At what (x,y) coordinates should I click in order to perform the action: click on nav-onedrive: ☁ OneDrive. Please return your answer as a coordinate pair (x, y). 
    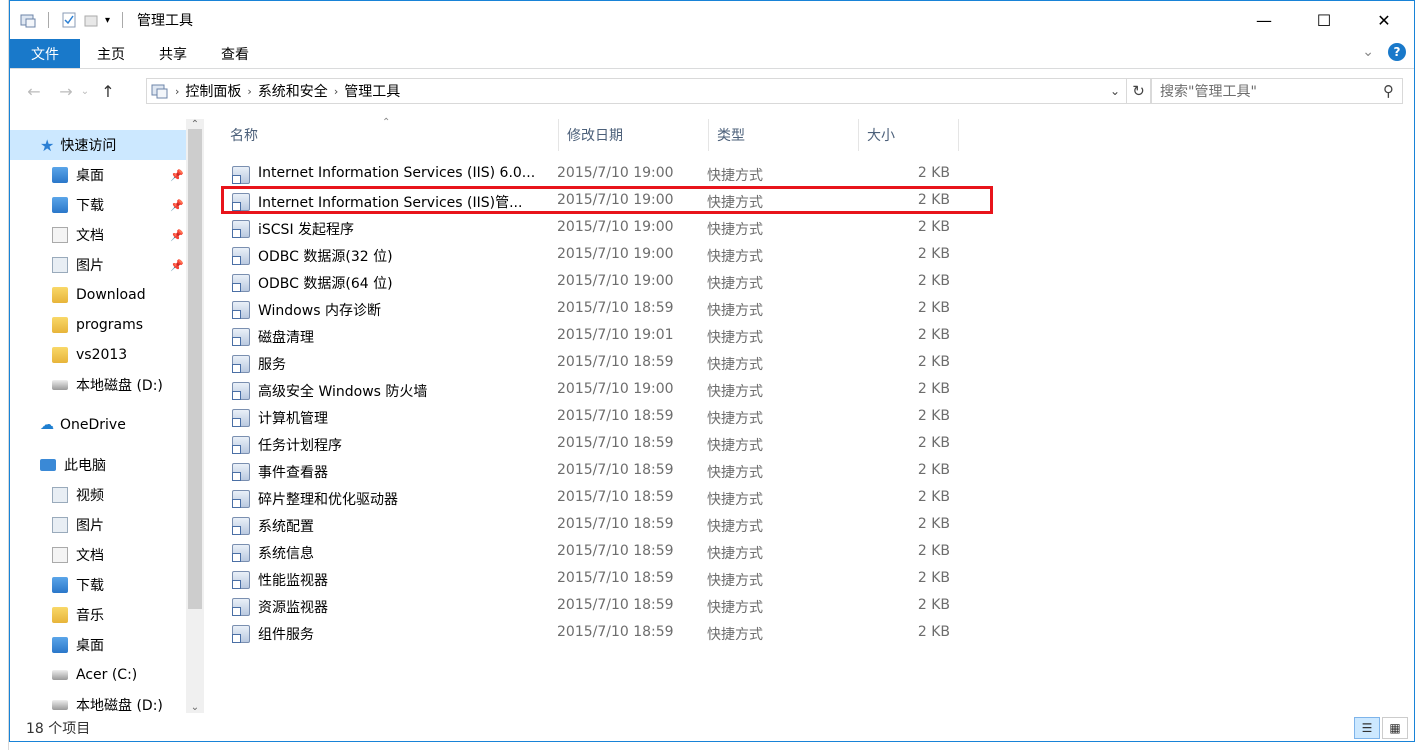
    Looking at the image, I should click on (98, 425).